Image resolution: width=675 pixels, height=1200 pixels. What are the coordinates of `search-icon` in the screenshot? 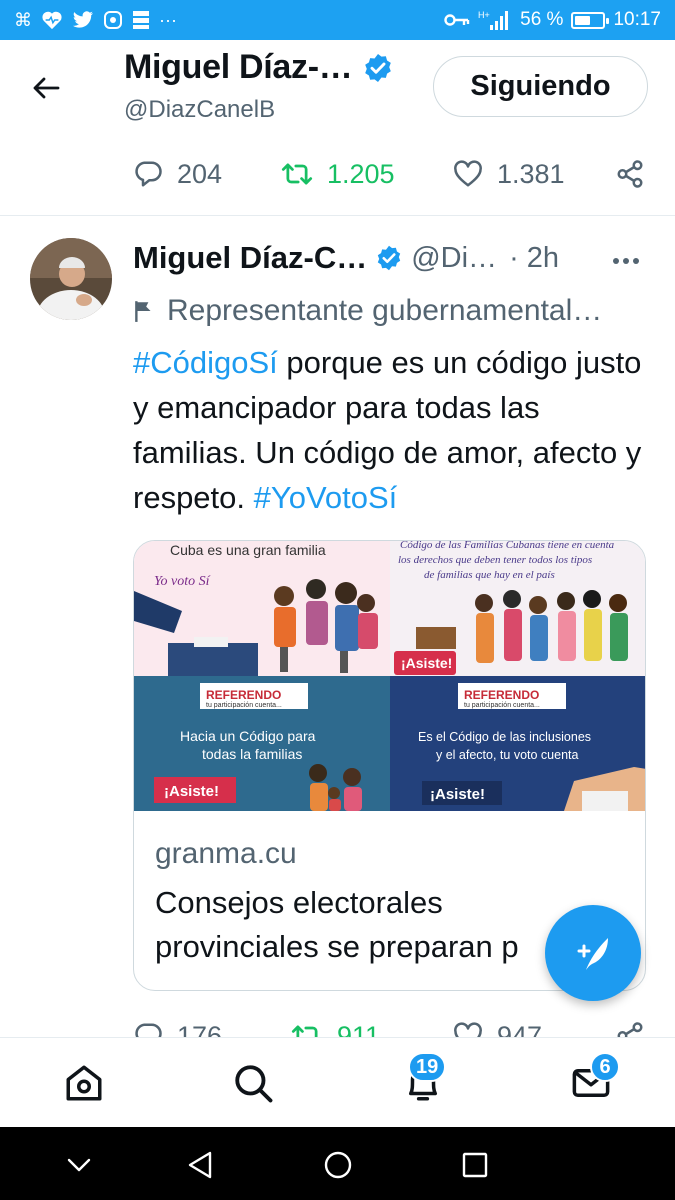 It's located at (254, 1084).